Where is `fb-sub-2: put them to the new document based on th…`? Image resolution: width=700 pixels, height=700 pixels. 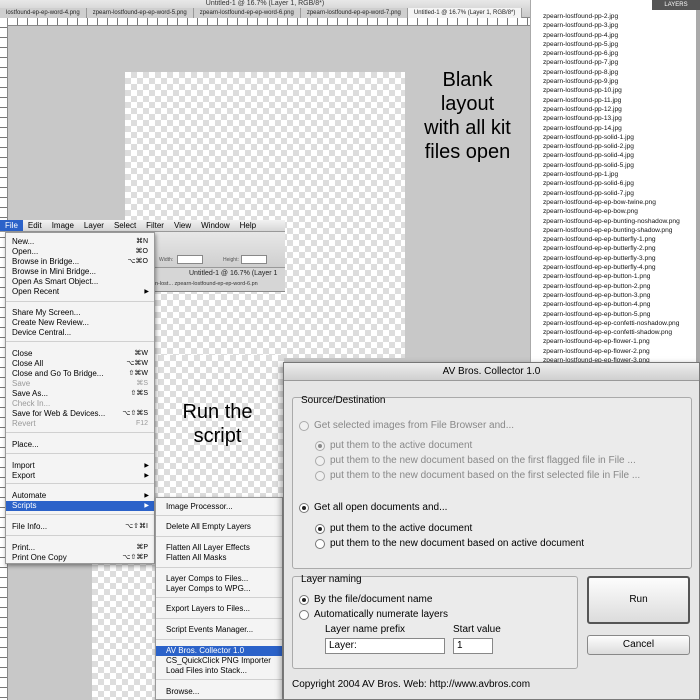
fb-sub-2: put them to the new document based on th… is located at coordinates (475, 460).